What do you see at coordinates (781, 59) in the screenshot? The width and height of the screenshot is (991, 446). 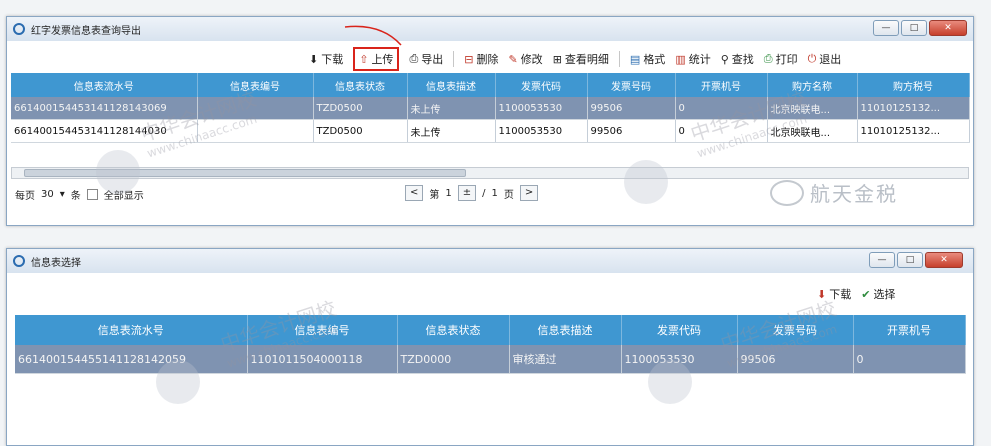 I see `print-button: ⎙ 打印` at bounding box center [781, 59].